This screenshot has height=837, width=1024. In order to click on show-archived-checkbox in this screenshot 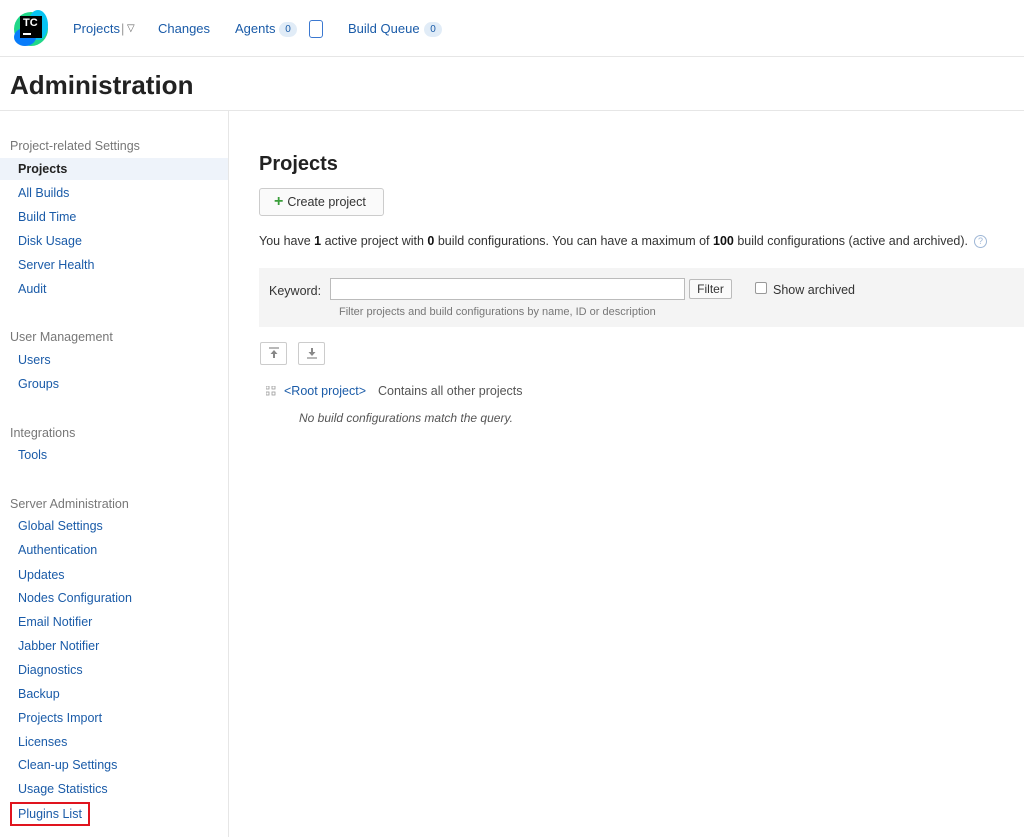, I will do `click(761, 288)`.